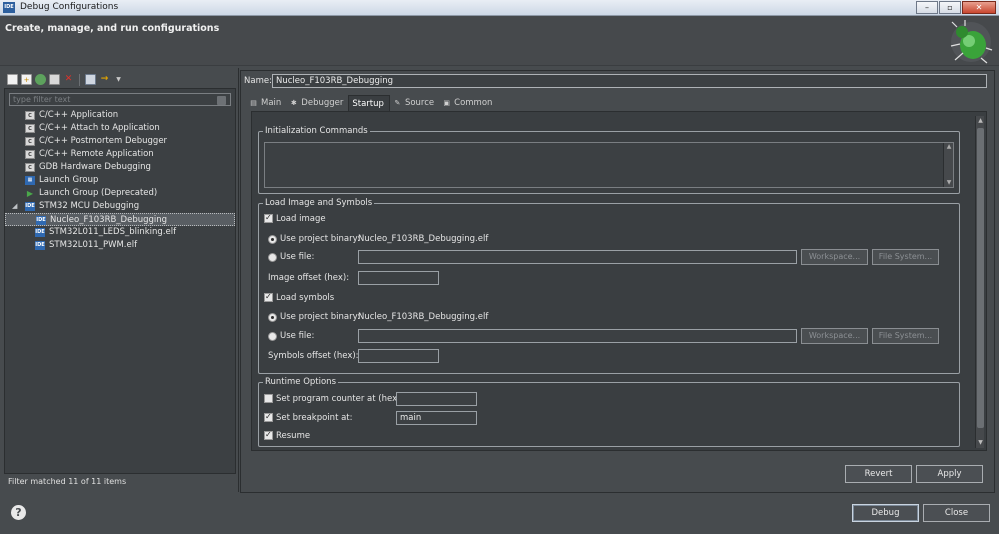  I want to click on tree-item: ▦ Launch Group, so click(120, 180).